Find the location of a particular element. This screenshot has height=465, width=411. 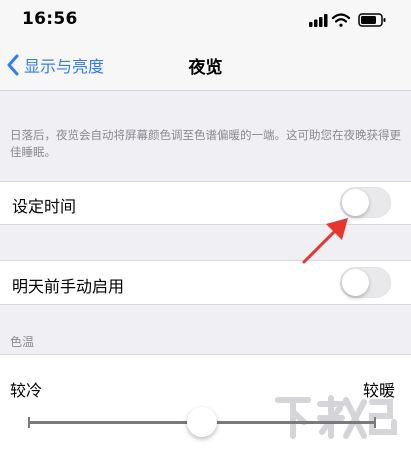

navigation-bar: 显示与亮度 夜览 is located at coordinates (205, 65).